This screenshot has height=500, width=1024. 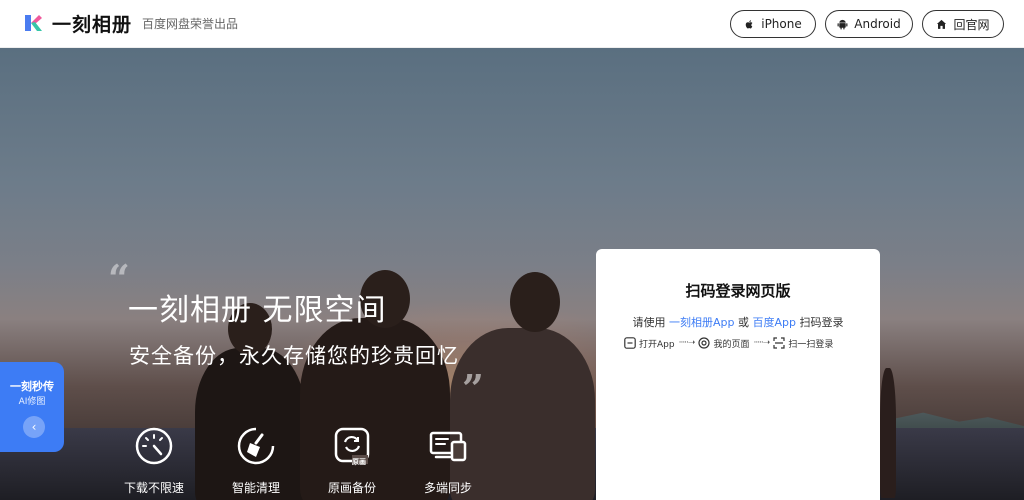 I want to click on android-button: Android, so click(x=869, y=24).